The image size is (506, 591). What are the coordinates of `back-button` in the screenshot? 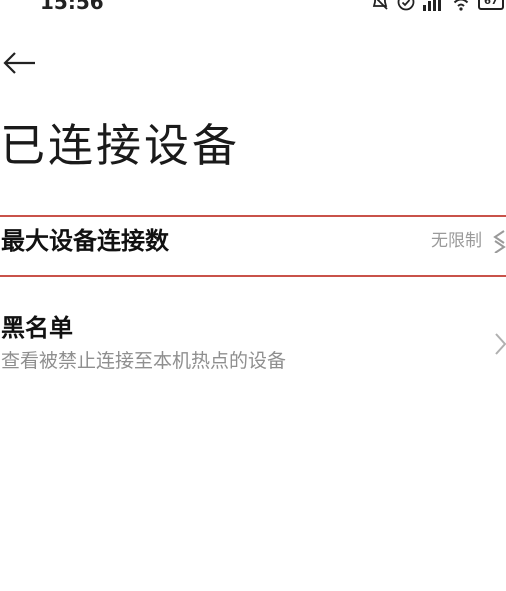 It's located at (20, 63).